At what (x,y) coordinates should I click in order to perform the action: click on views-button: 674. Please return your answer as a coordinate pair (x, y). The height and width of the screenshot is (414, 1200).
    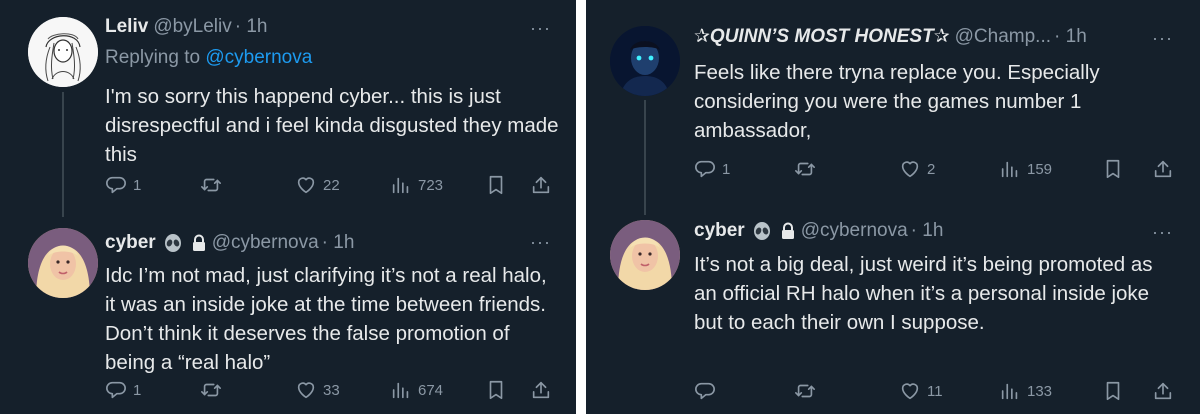
    Looking at the image, I should click on (416, 390).